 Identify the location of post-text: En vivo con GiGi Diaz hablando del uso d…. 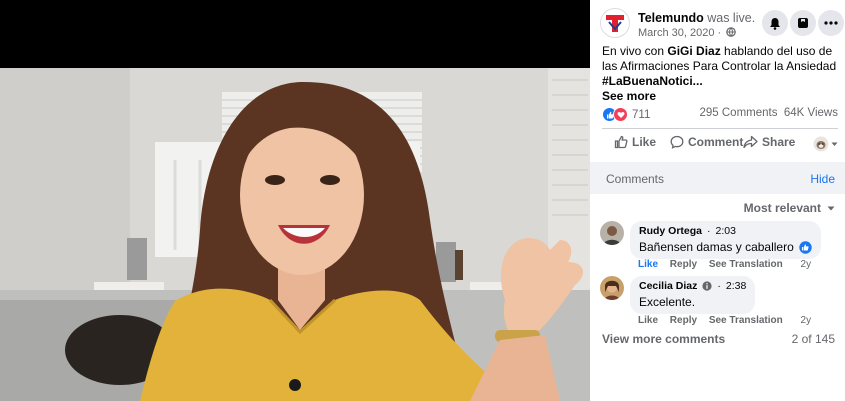
(720, 66).